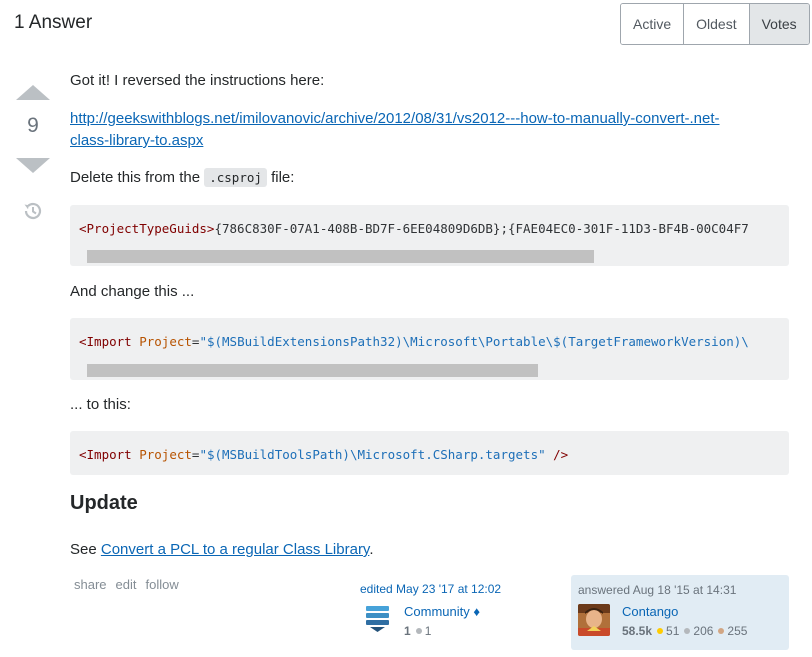  Describe the element at coordinates (235, 549) in the screenshot. I see `convert-pcl-link: Convert a PCL to a regular Class Library` at that location.